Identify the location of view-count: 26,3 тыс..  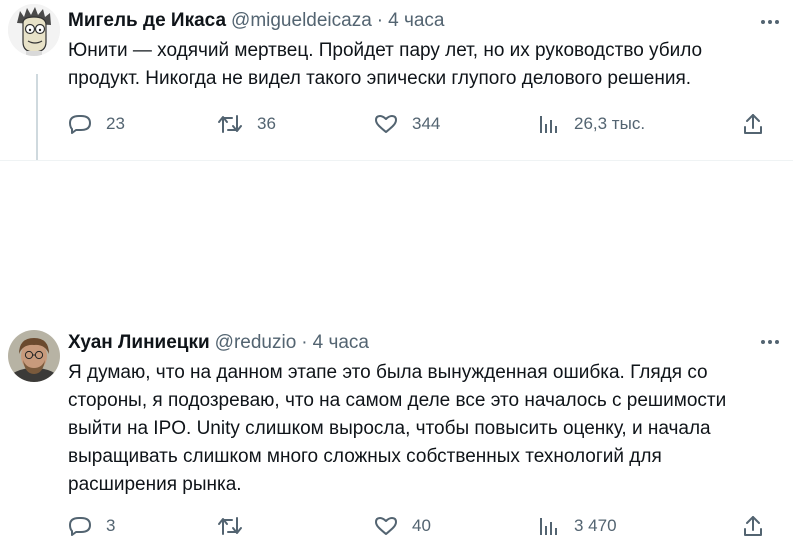
(610, 123).